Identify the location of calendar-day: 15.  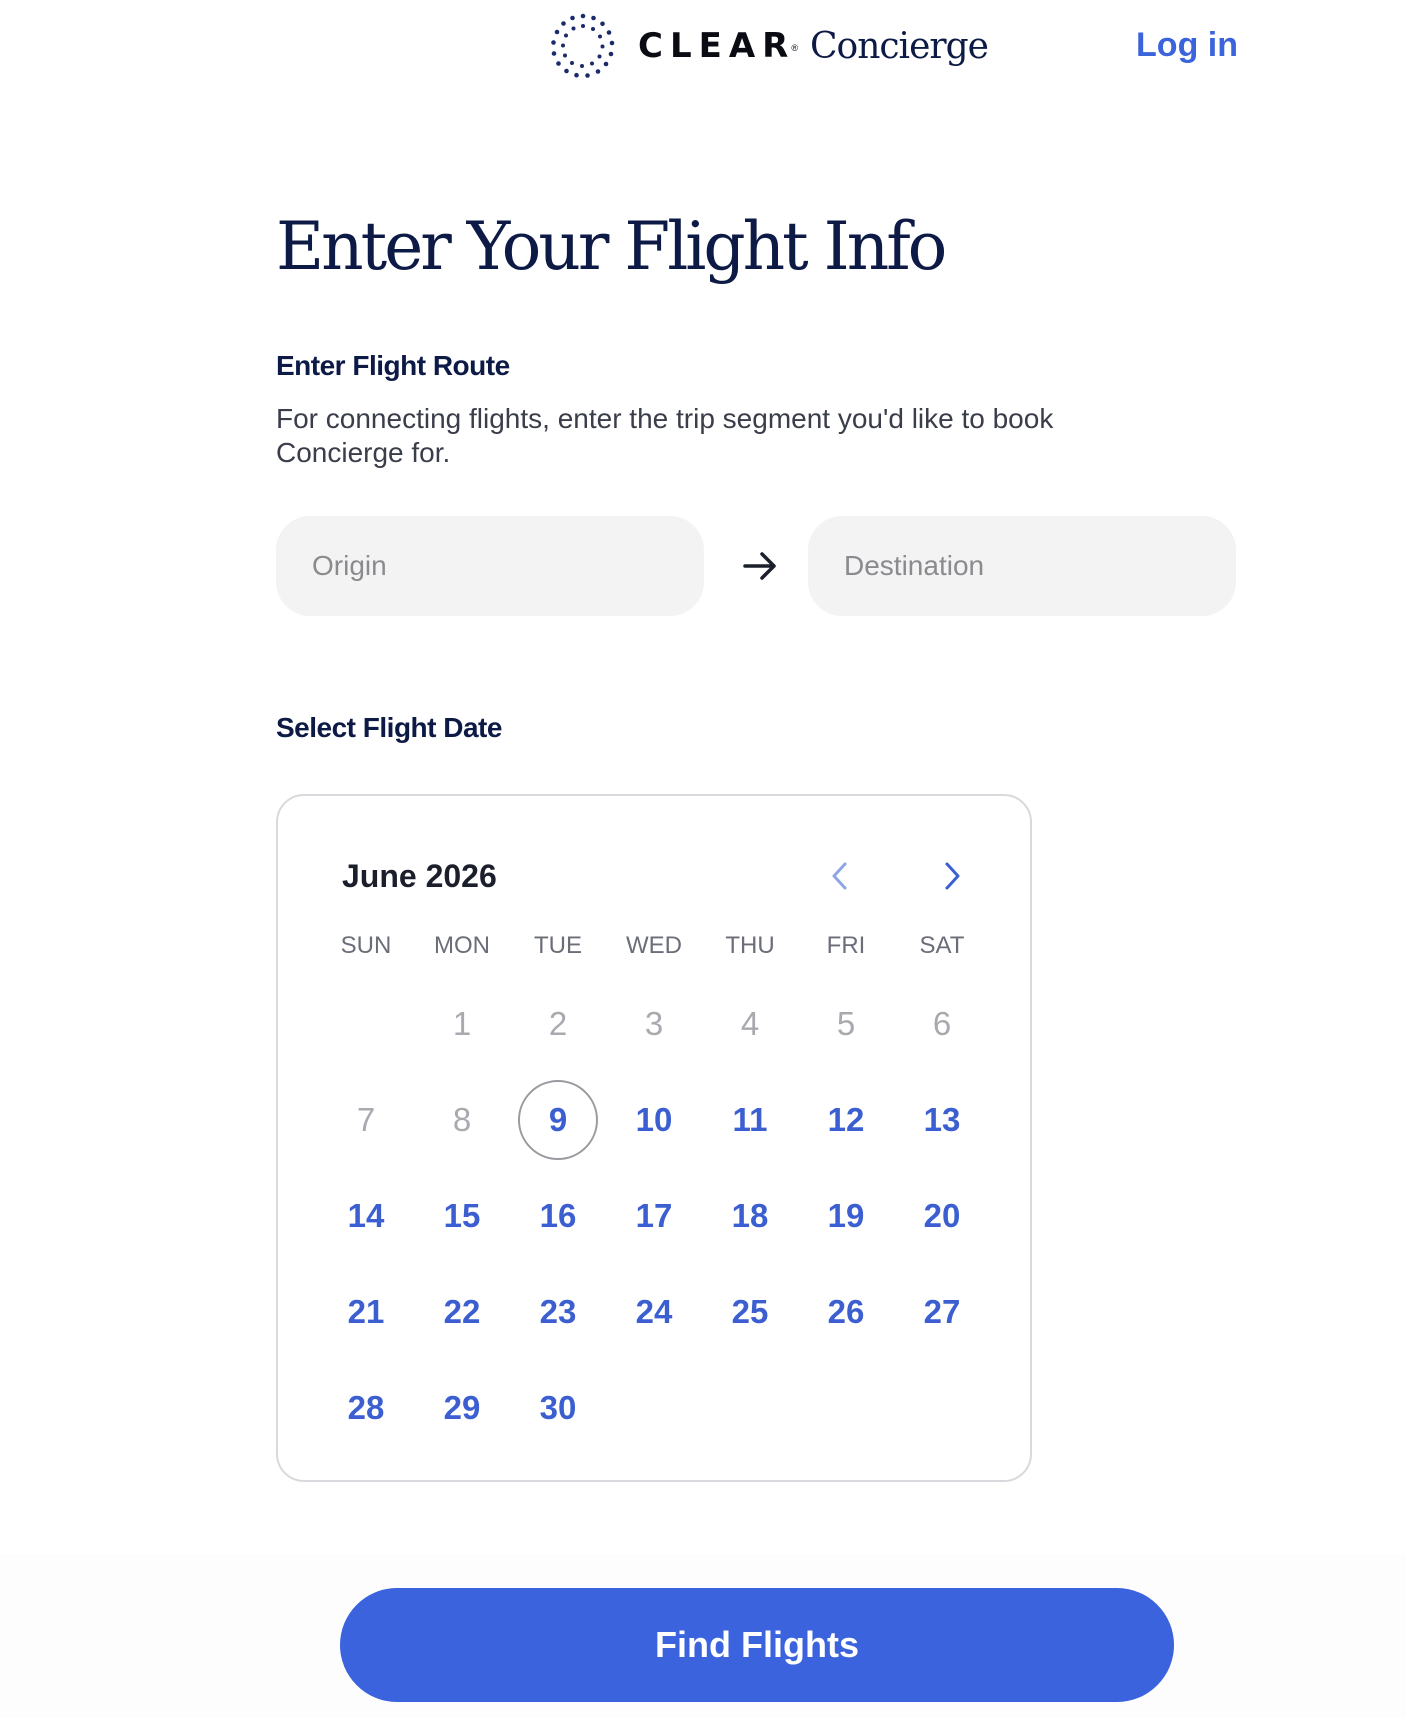
(462, 1216).